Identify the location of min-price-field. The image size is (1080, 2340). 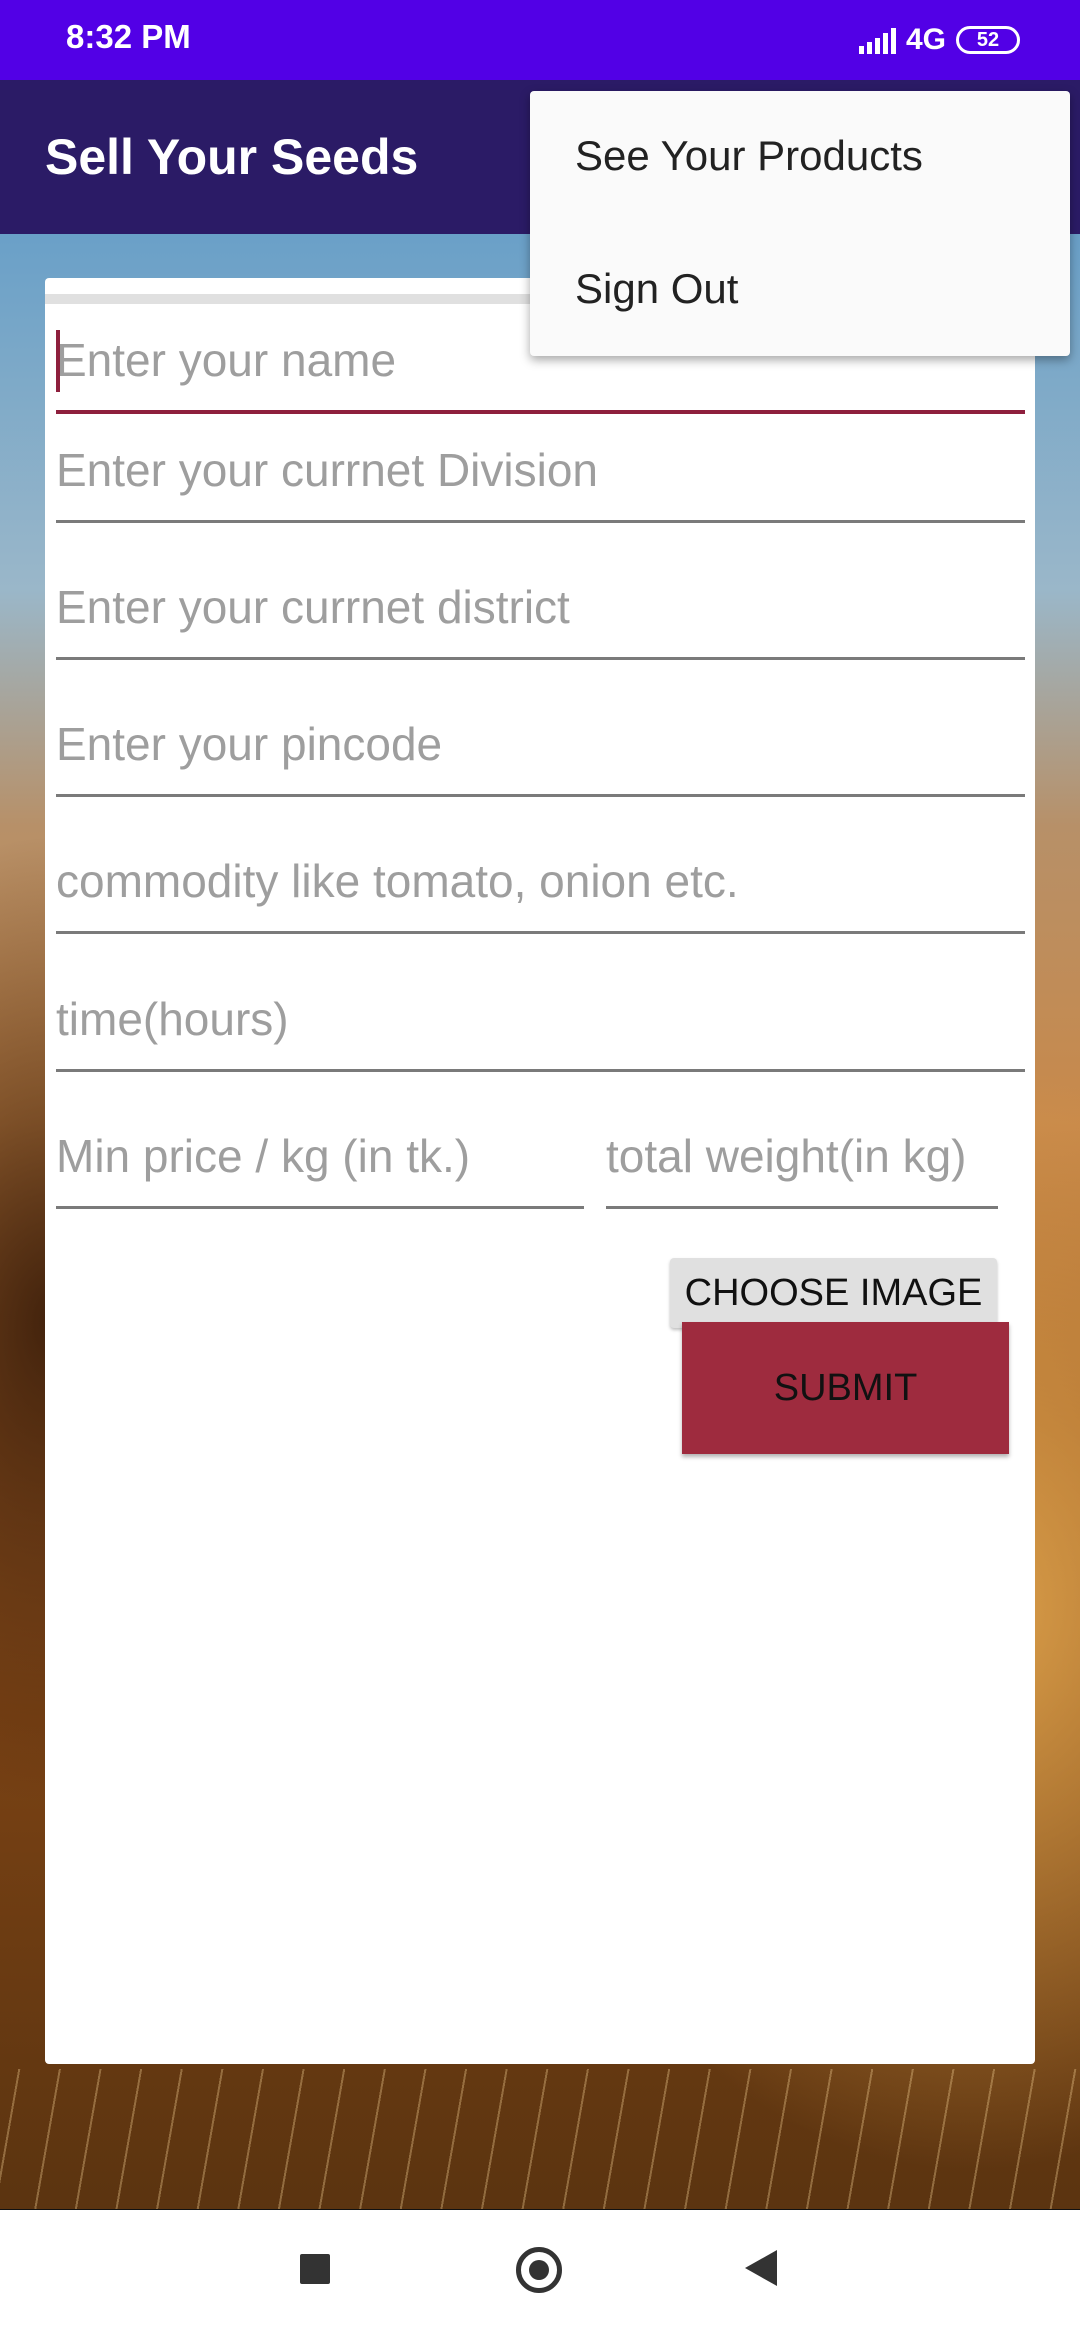
(320, 1167).